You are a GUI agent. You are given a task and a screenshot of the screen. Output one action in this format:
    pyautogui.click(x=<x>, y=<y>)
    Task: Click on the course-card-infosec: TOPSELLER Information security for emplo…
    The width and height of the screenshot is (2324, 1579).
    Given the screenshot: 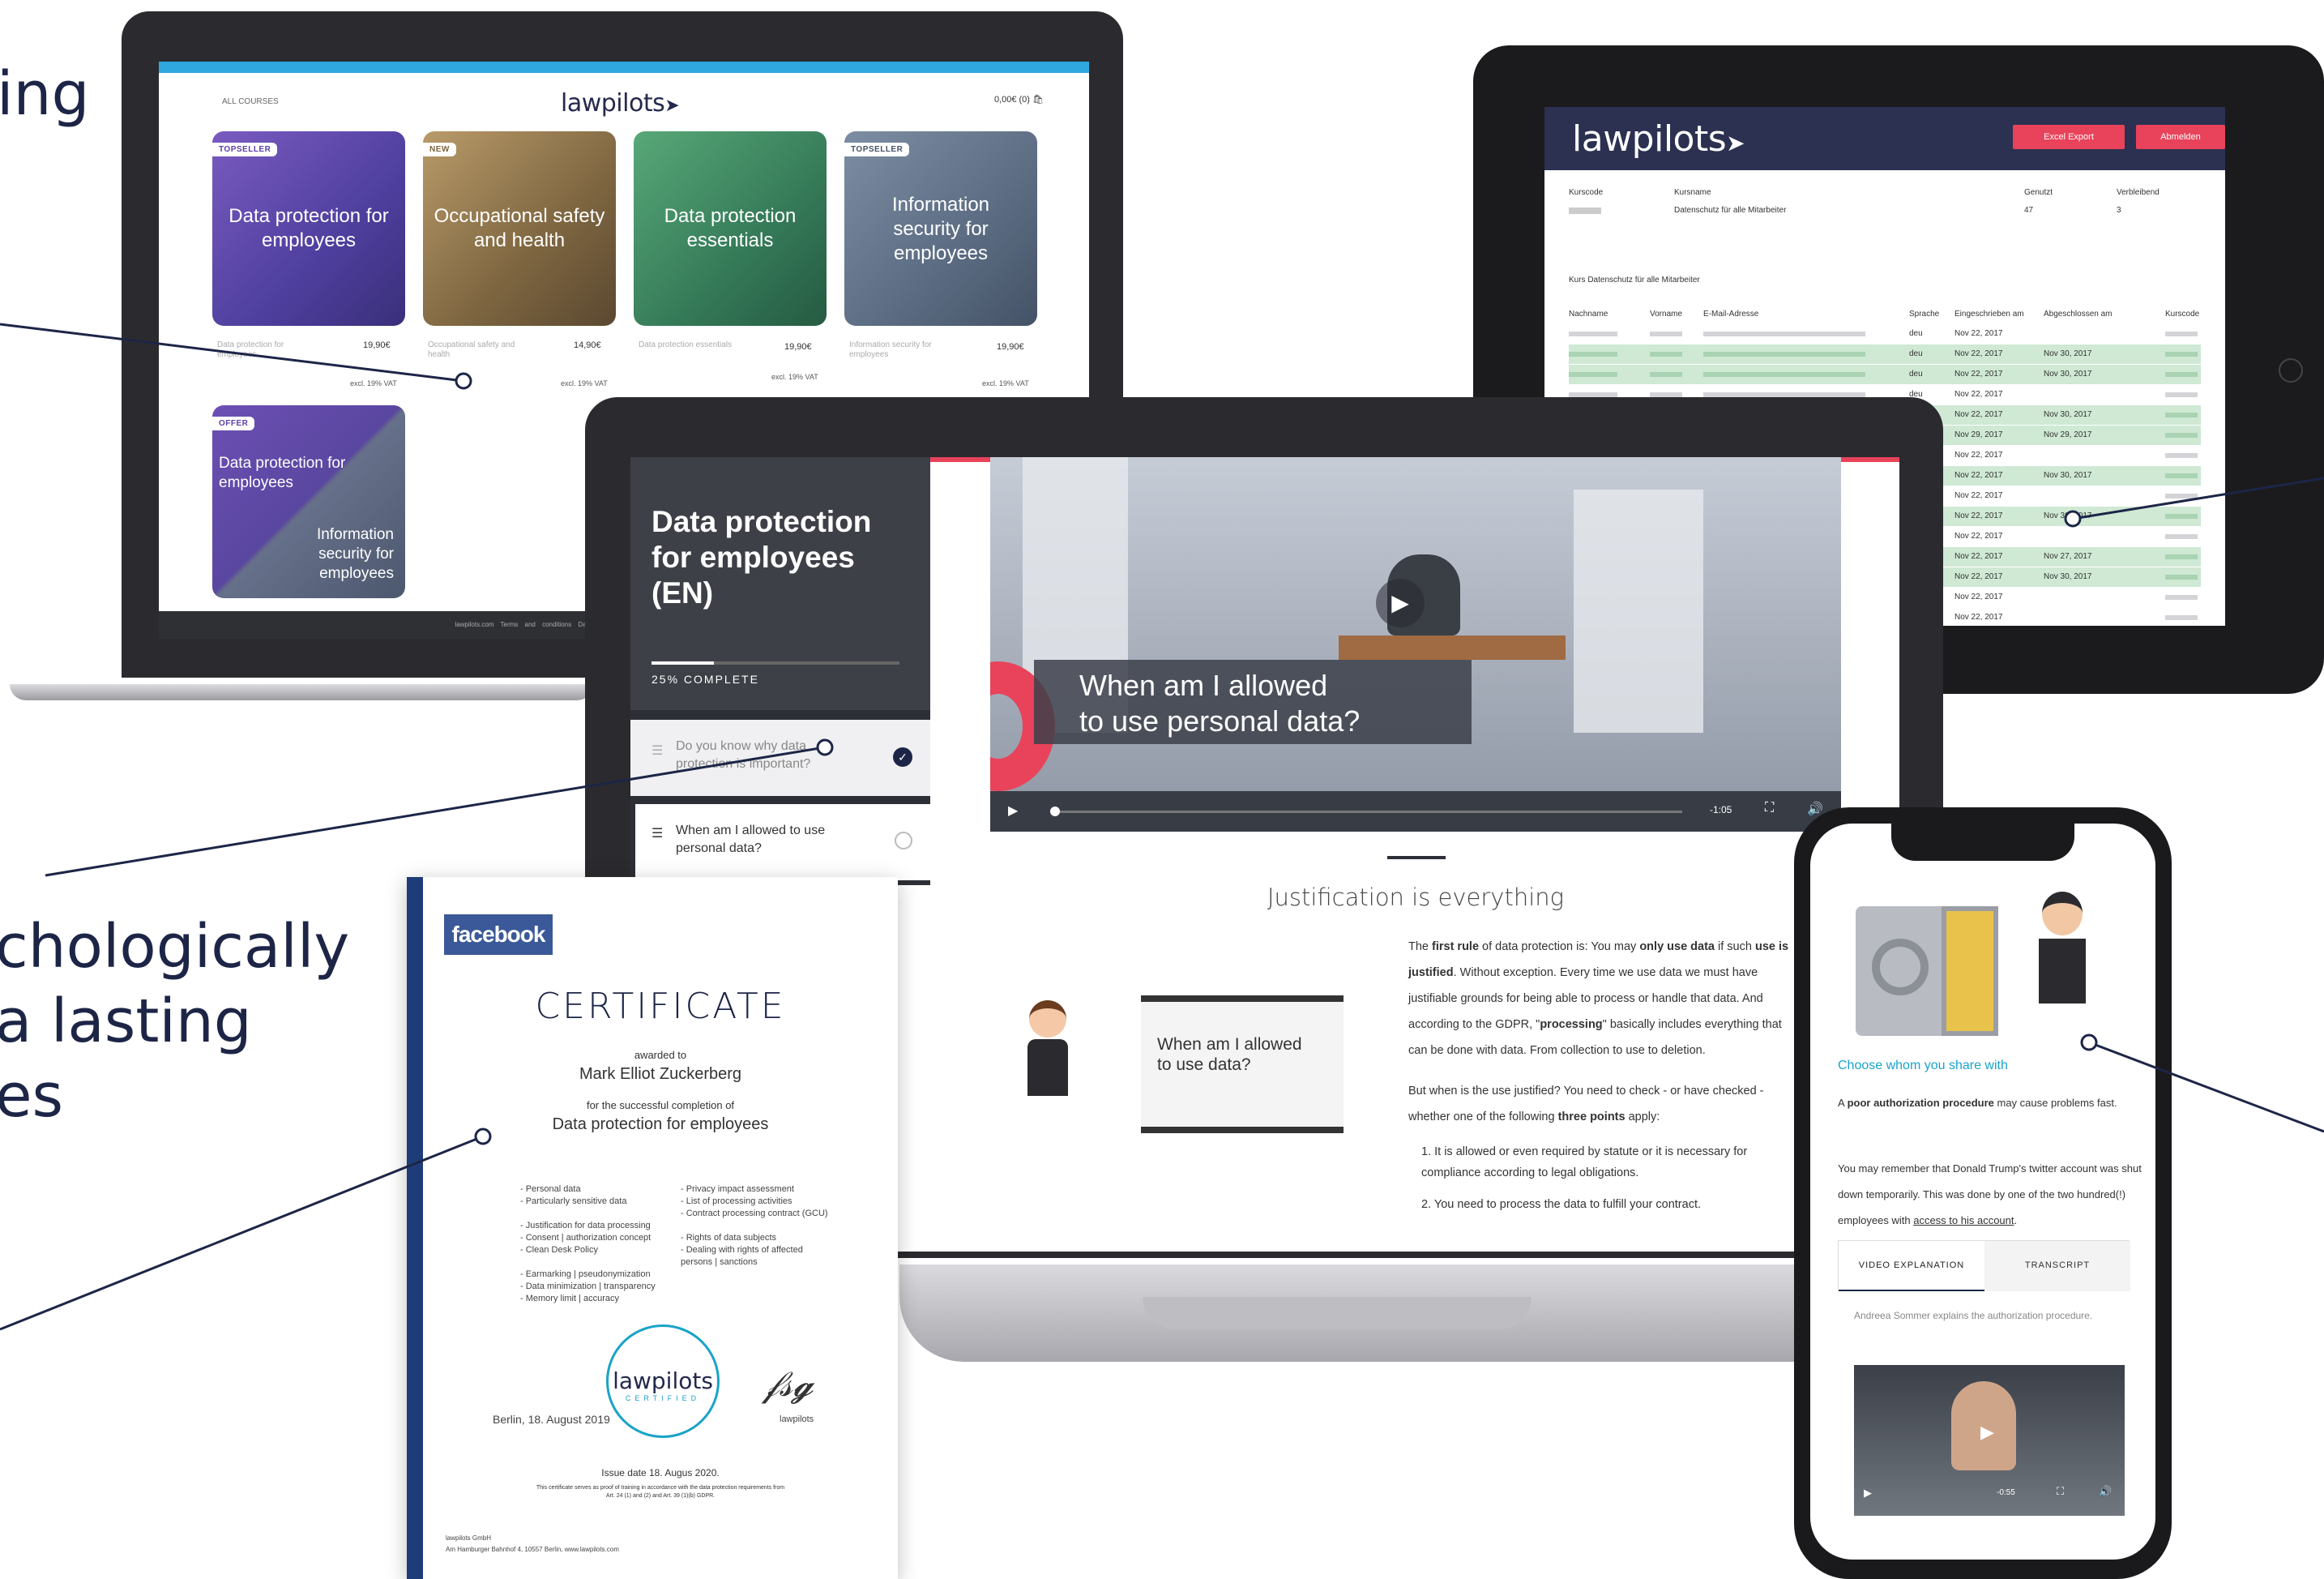 What is the action you would take?
    pyautogui.click(x=940, y=228)
    